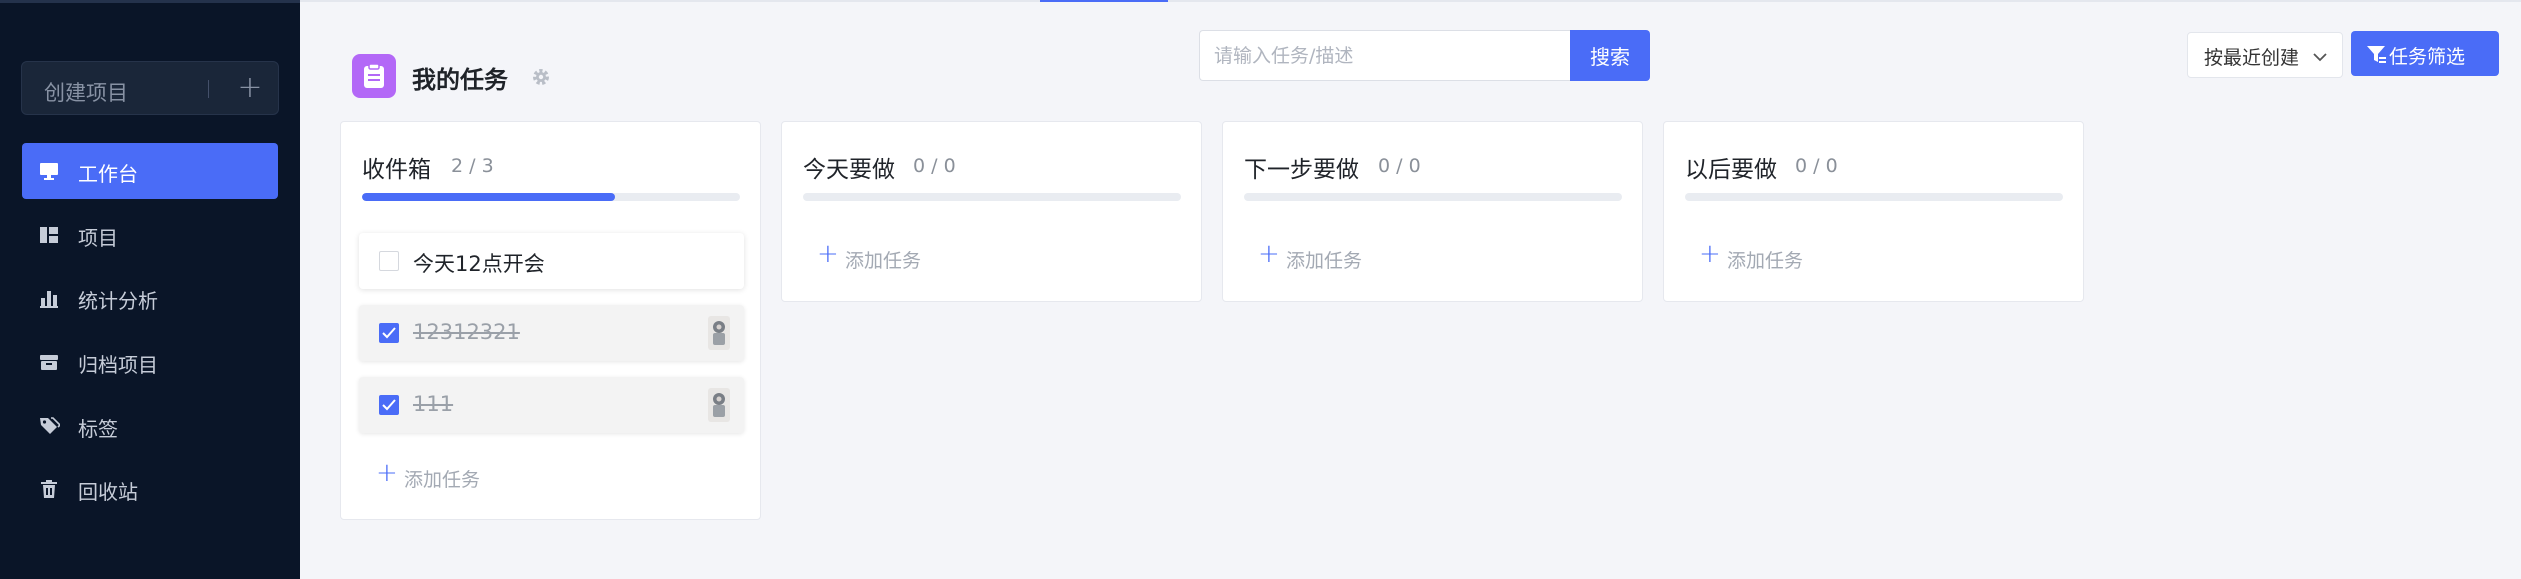 This screenshot has width=2521, height=579. What do you see at coordinates (551, 333) in the screenshot?
I see `task-card: 12312321` at bounding box center [551, 333].